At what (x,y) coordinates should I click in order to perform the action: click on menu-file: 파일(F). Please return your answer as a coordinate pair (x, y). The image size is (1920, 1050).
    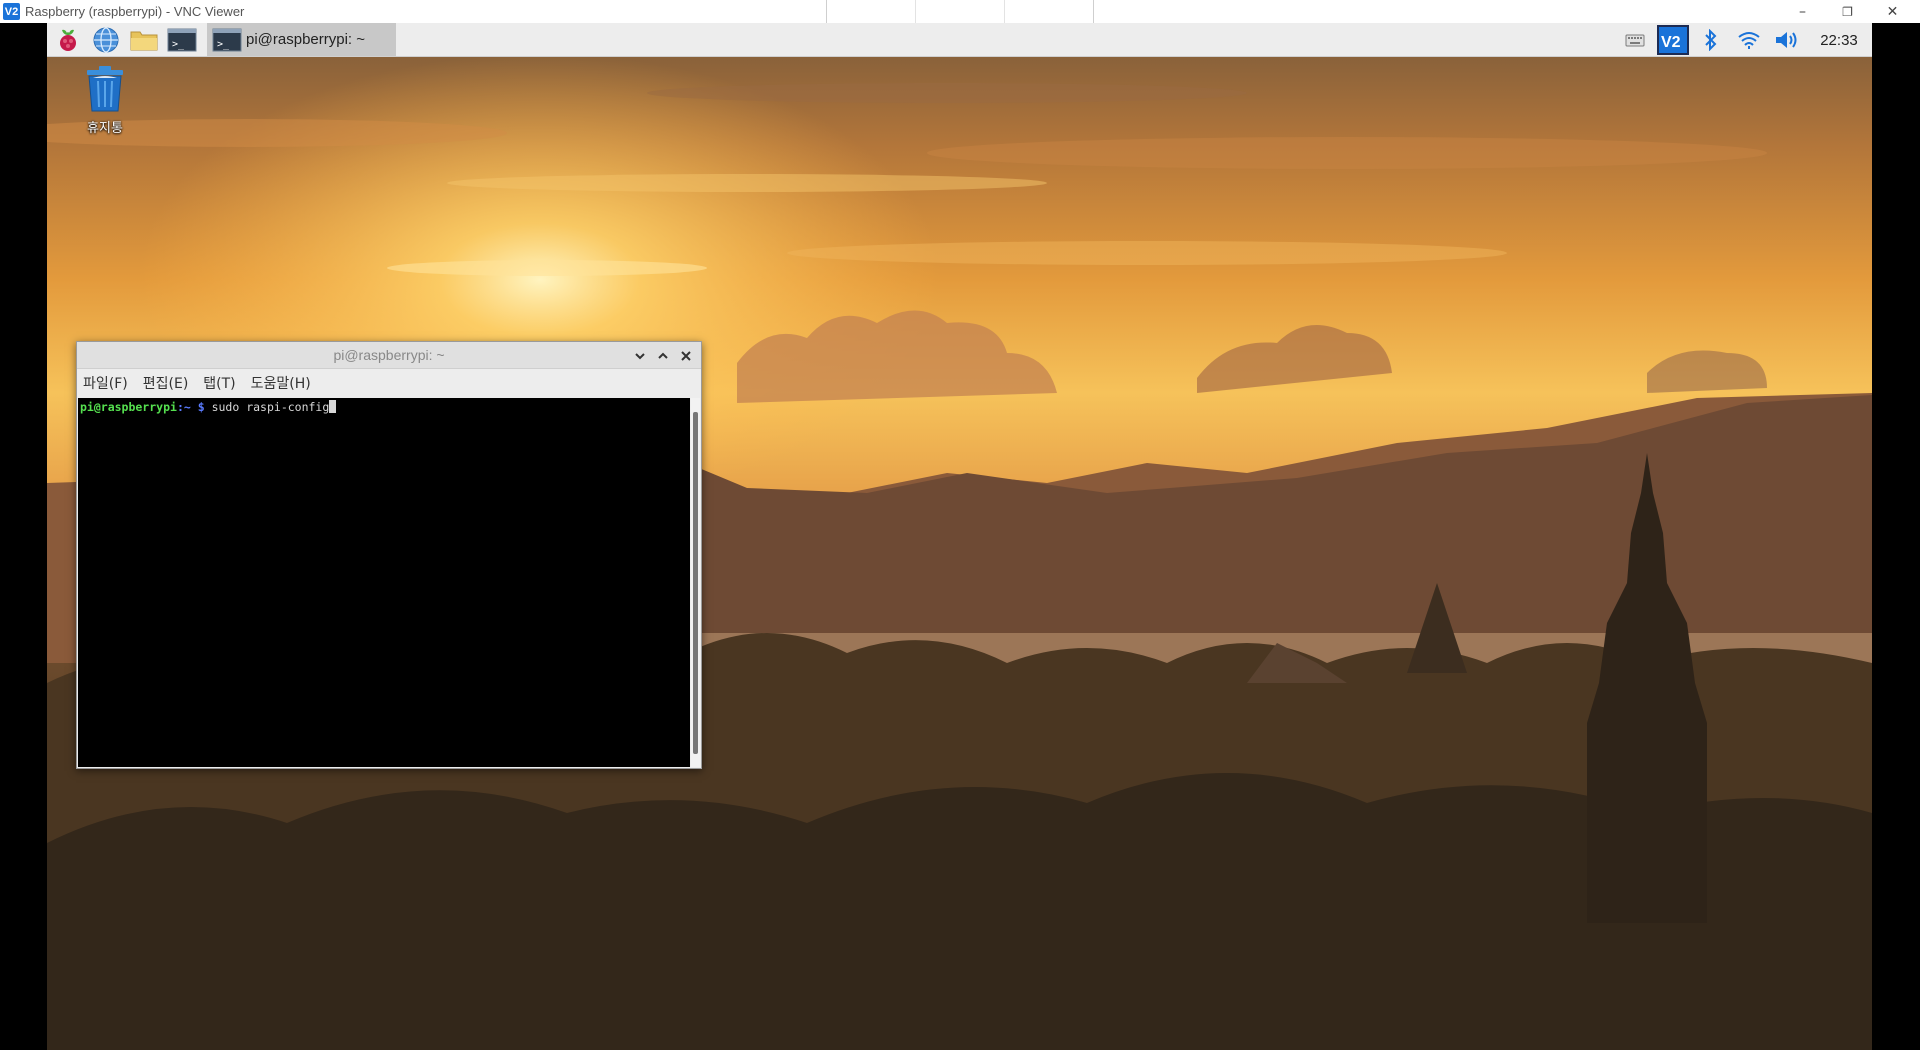
    Looking at the image, I should click on (105, 383).